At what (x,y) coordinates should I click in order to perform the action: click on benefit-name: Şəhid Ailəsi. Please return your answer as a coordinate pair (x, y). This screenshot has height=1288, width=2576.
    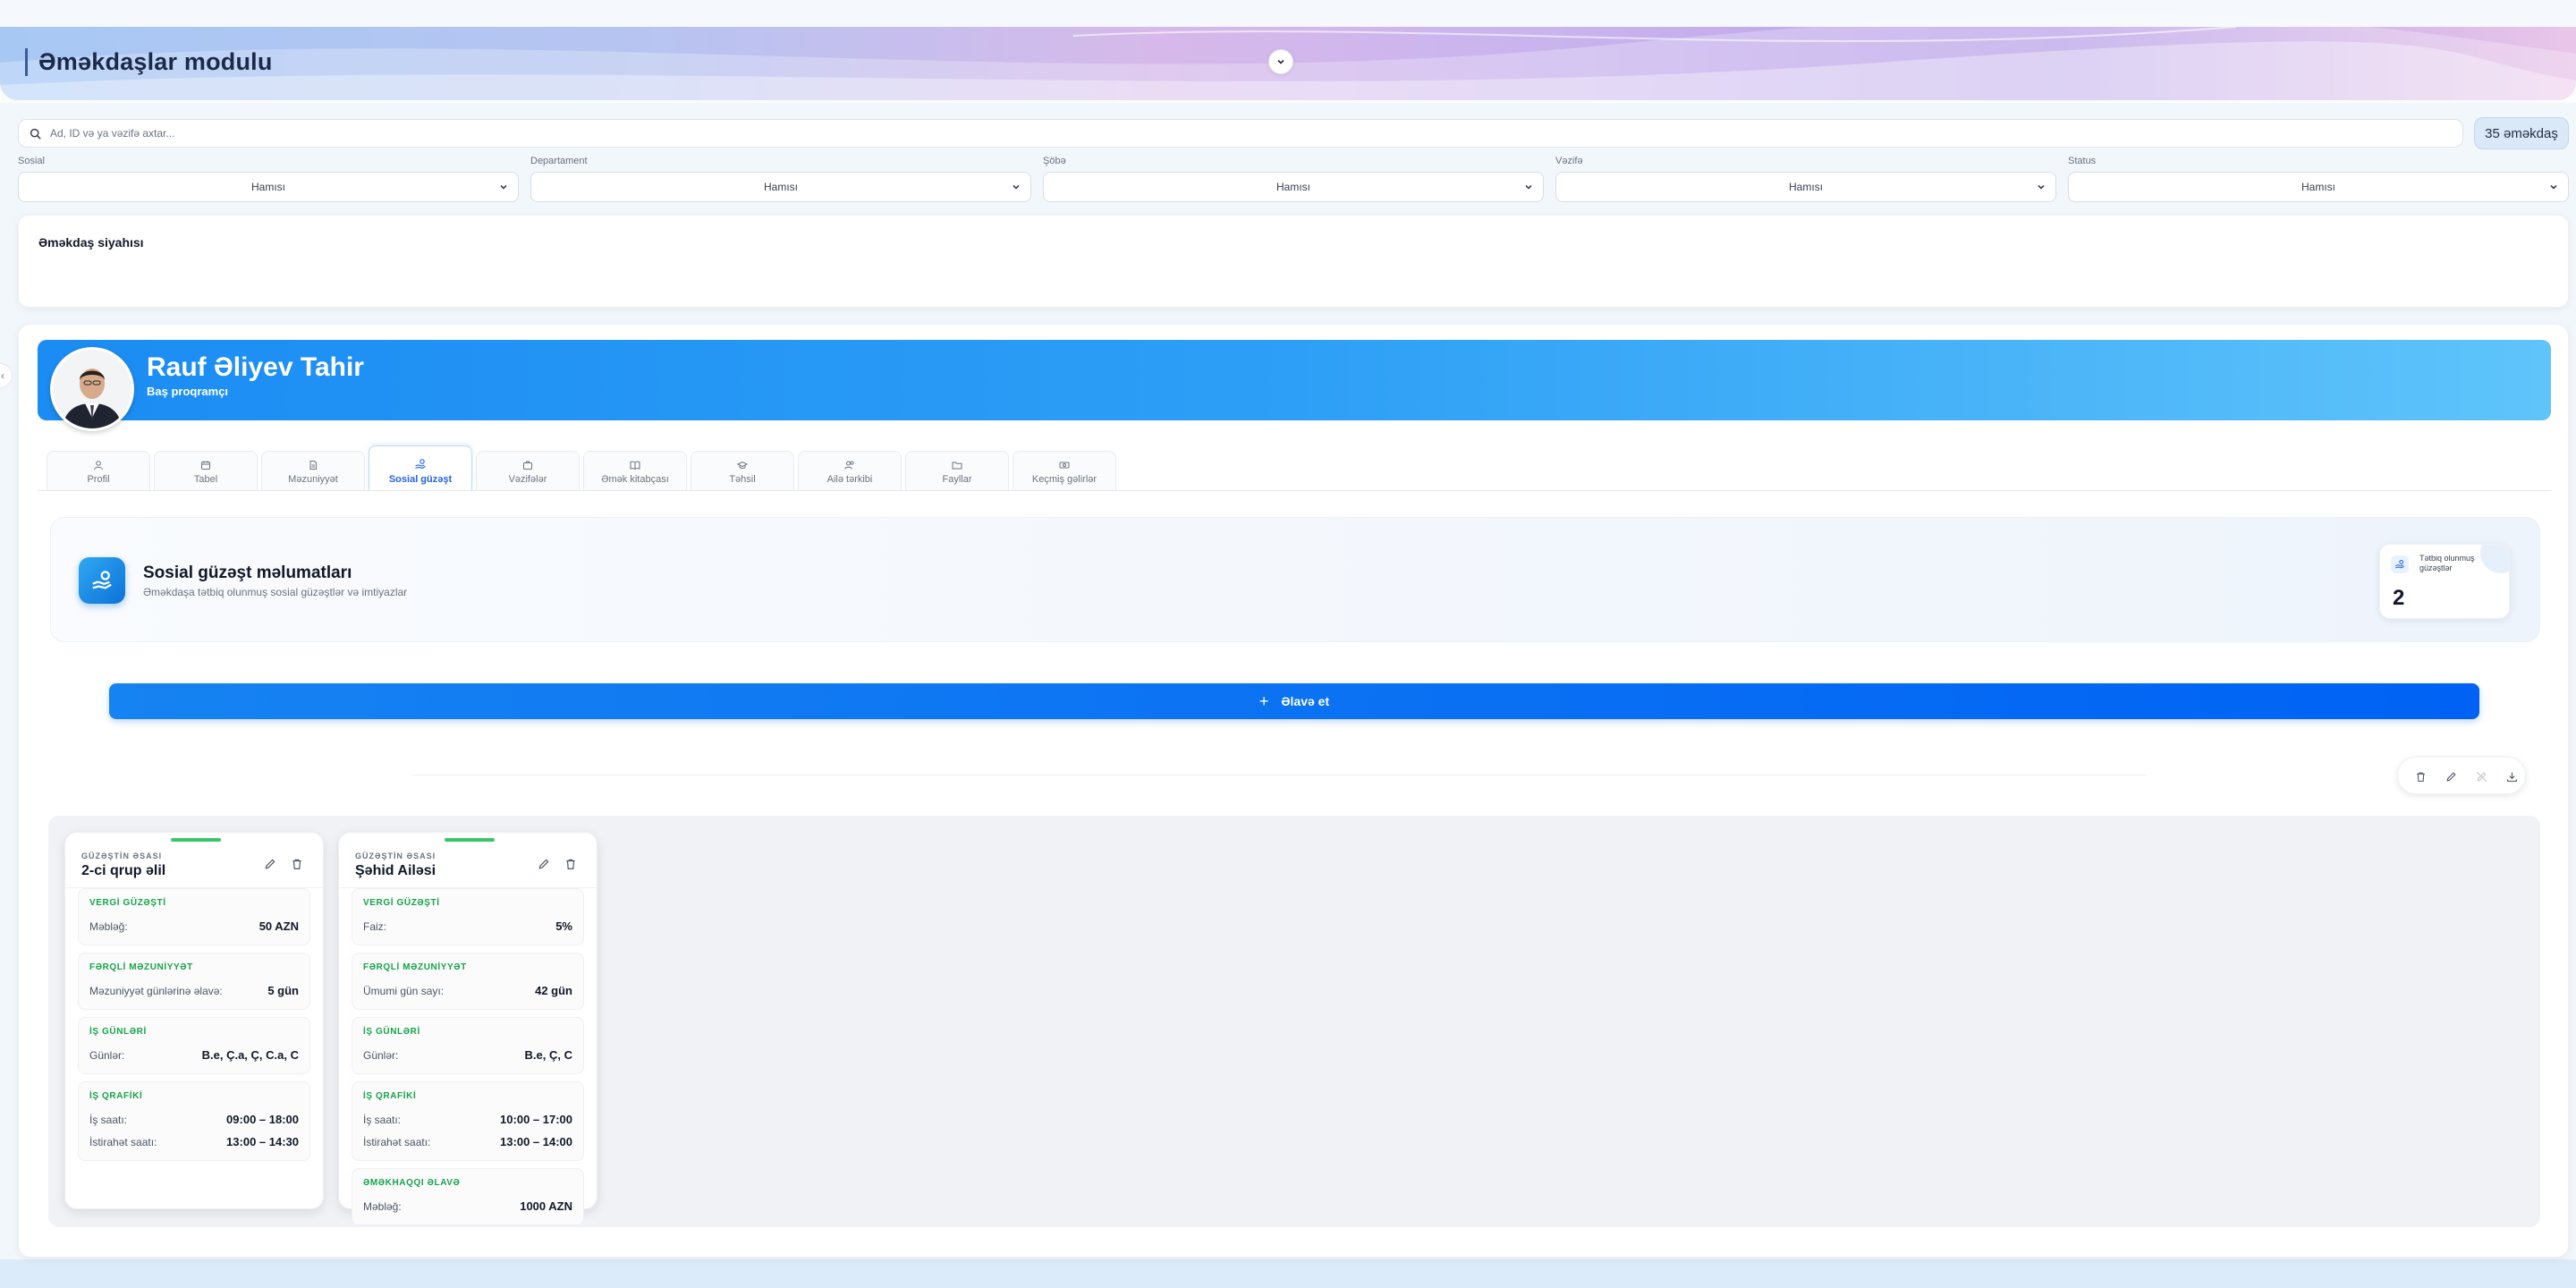
    Looking at the image, I should click on (395, 870).